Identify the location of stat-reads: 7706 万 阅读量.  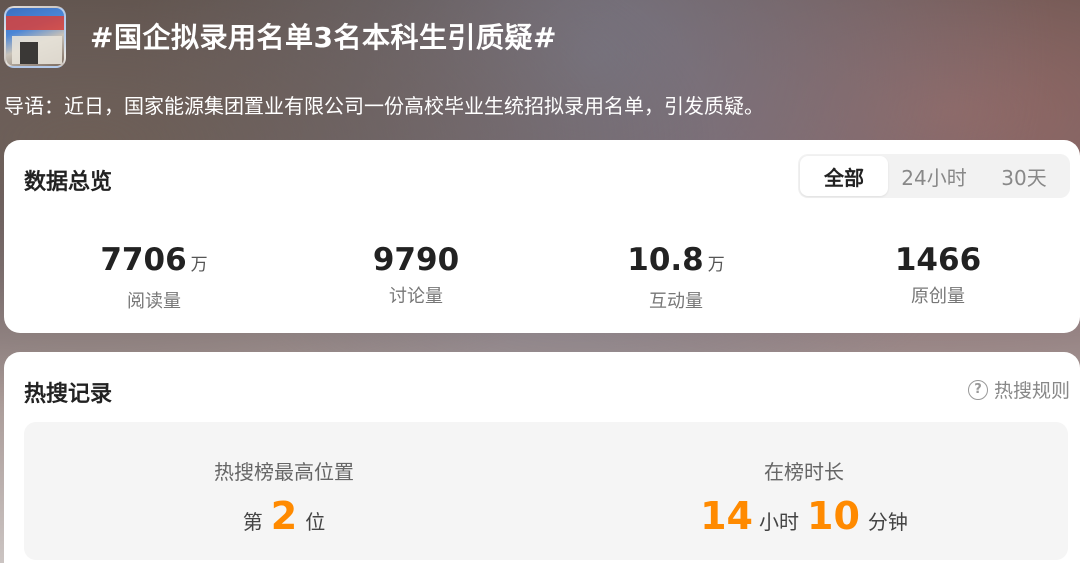
(154, 276).